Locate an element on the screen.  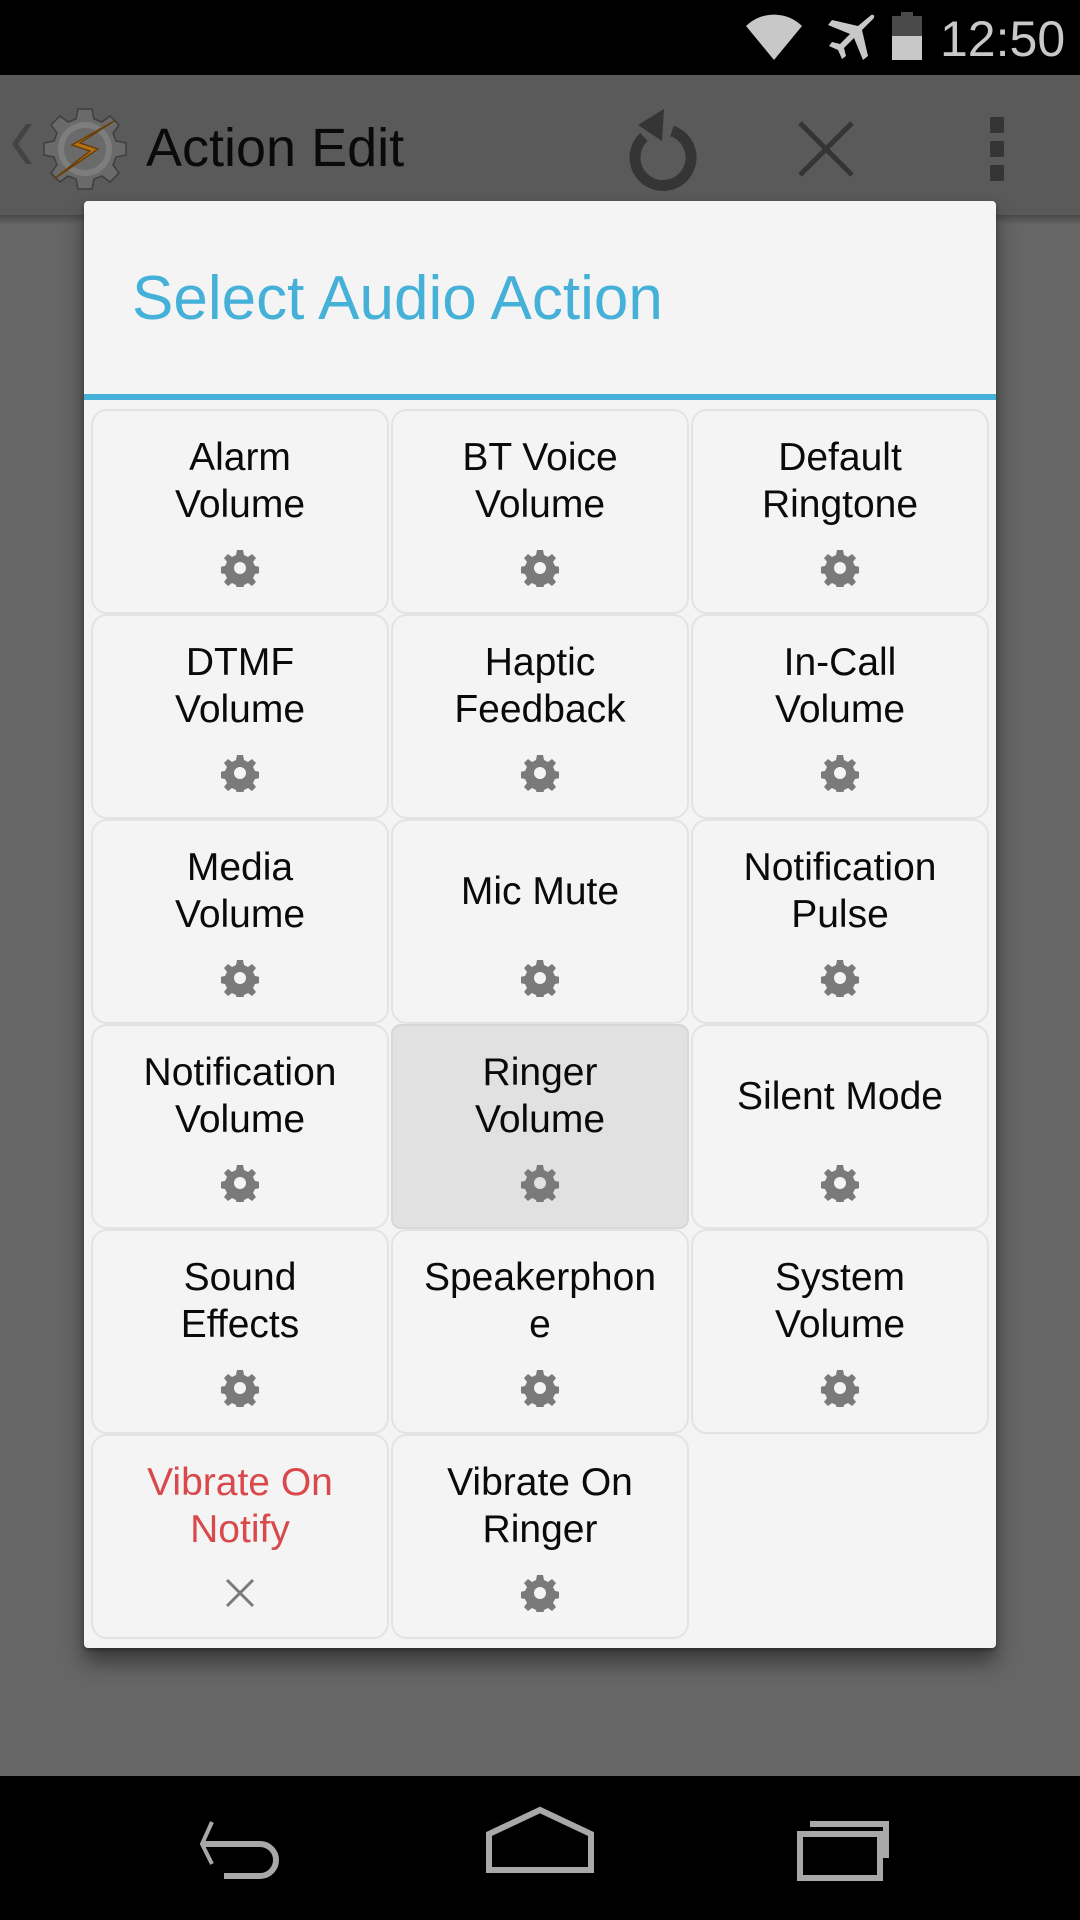
action-item-in-call-volume: In-Call Volume is located at coordinates (840, 716).